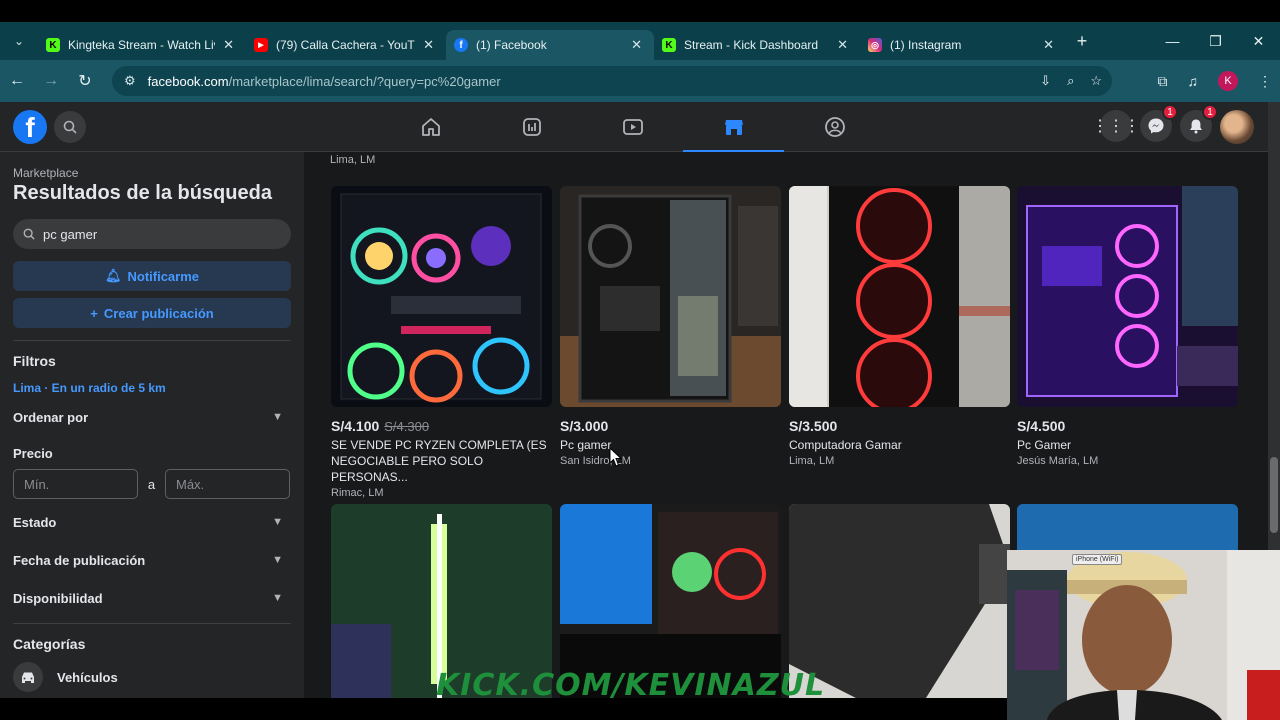 This screenshot has height=720, width=1280. I want to click on facebook-main-nav, so click(632, 127).